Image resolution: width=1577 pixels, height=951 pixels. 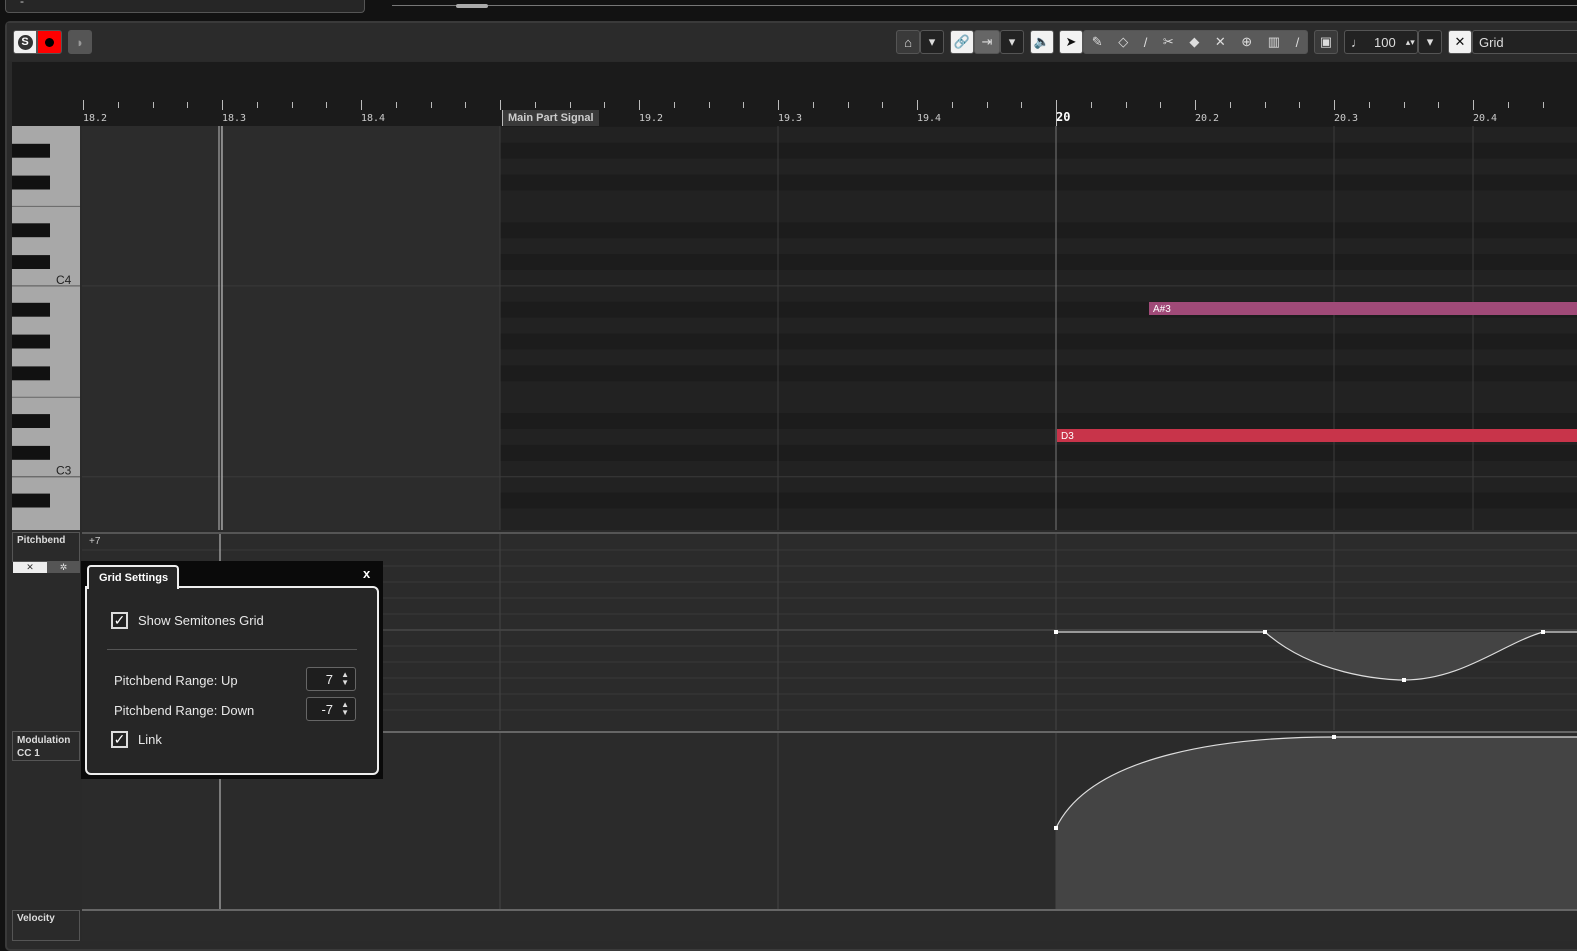 I want to click on show-semitones-checkbox: ✓, so click(x=119, y=620).